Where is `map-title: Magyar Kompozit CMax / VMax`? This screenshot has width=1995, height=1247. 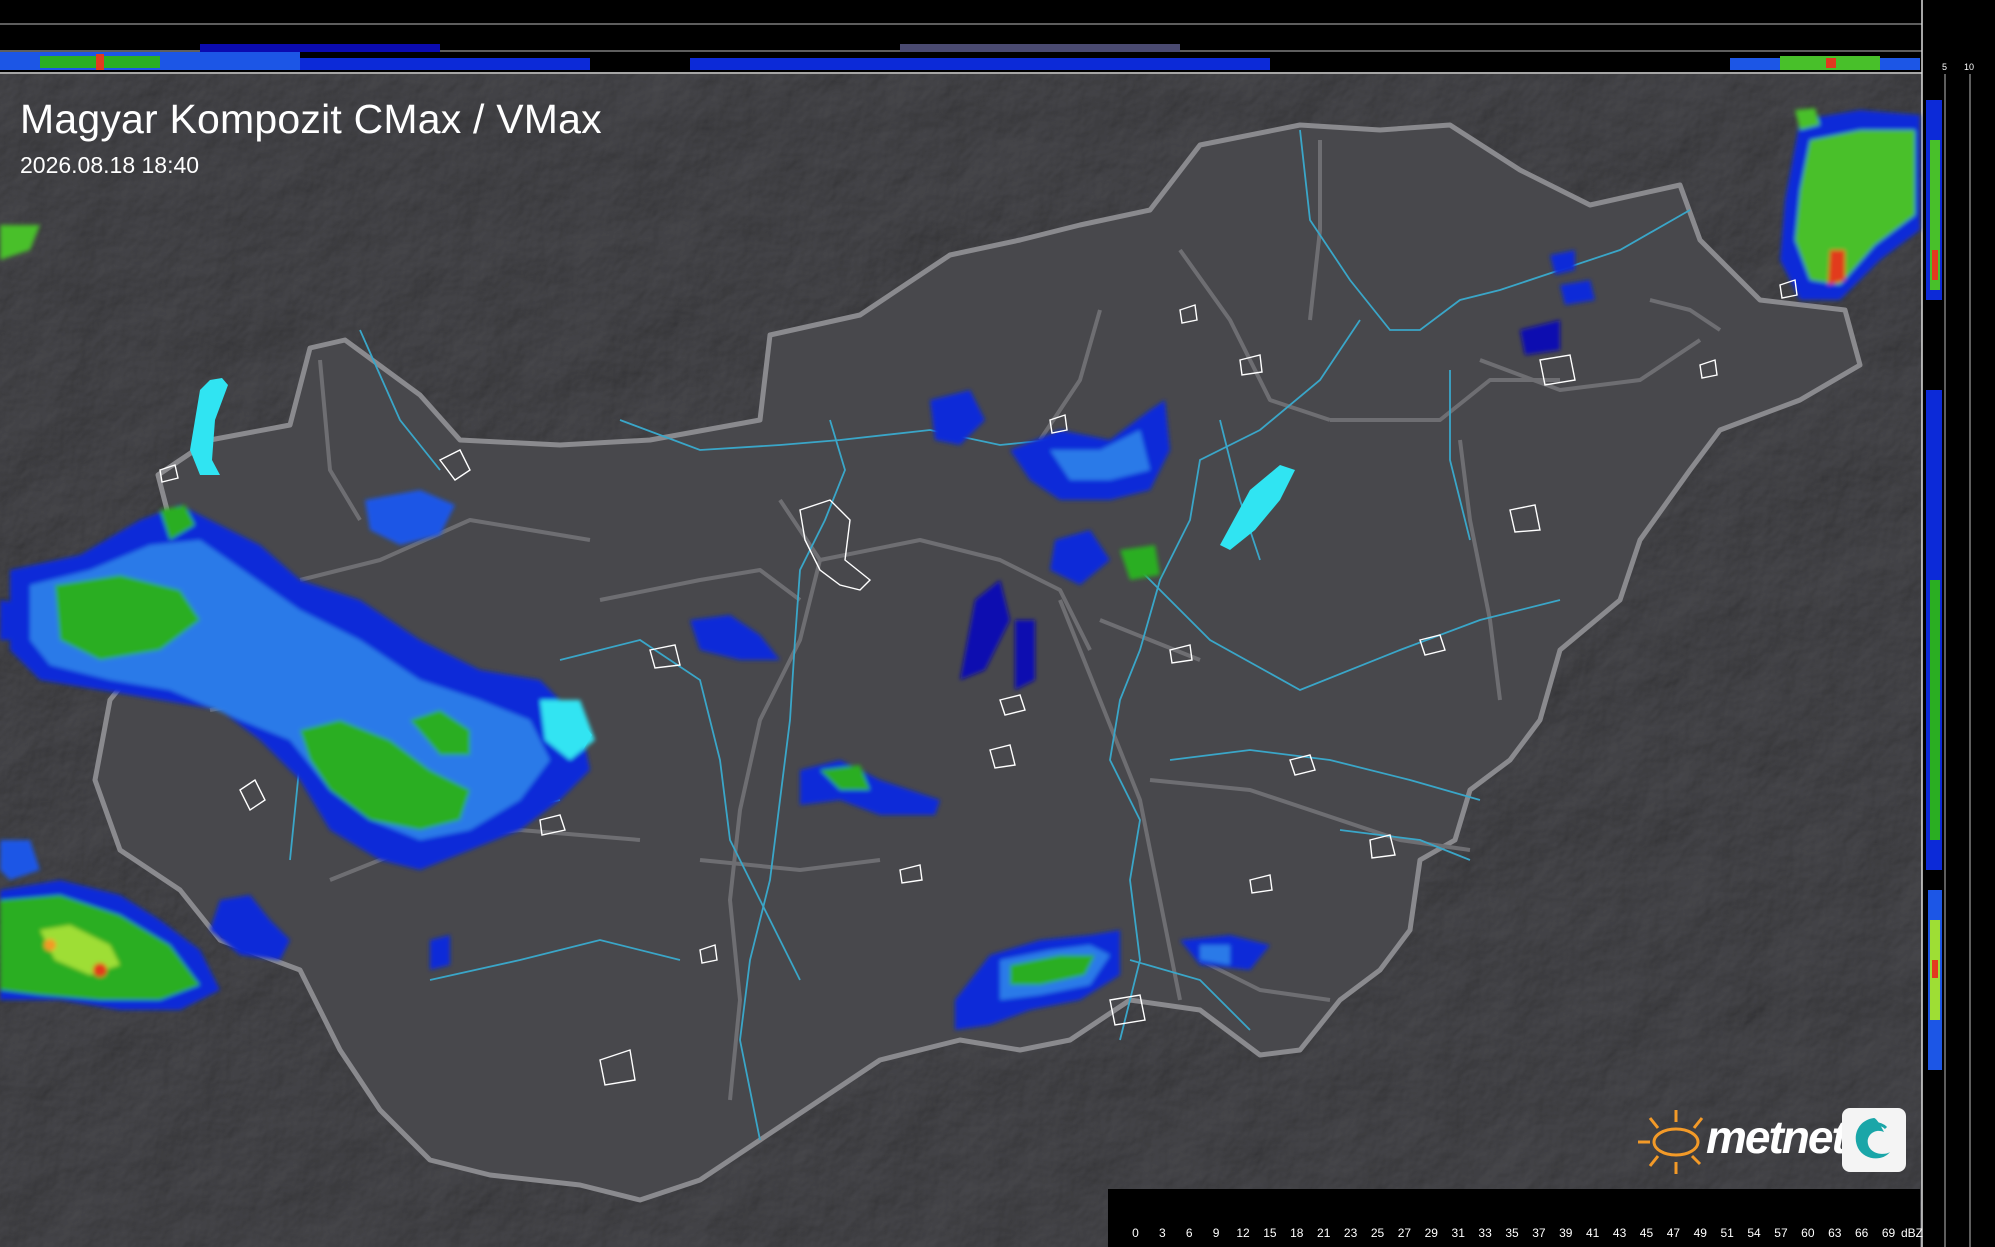
map-title: Magyar Kompozit CMax / VMax is located at coordinates (311, 119).